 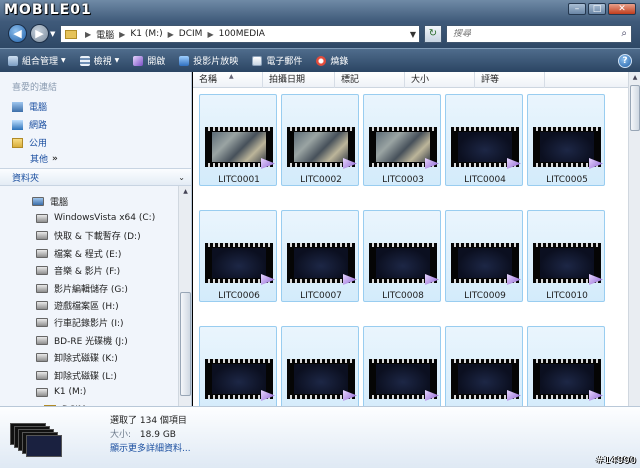 What do you see at coordinates (29, 106) in the screenshot?
I see `favorite-link-computer: 電腦` at bounding box center [29, 106].